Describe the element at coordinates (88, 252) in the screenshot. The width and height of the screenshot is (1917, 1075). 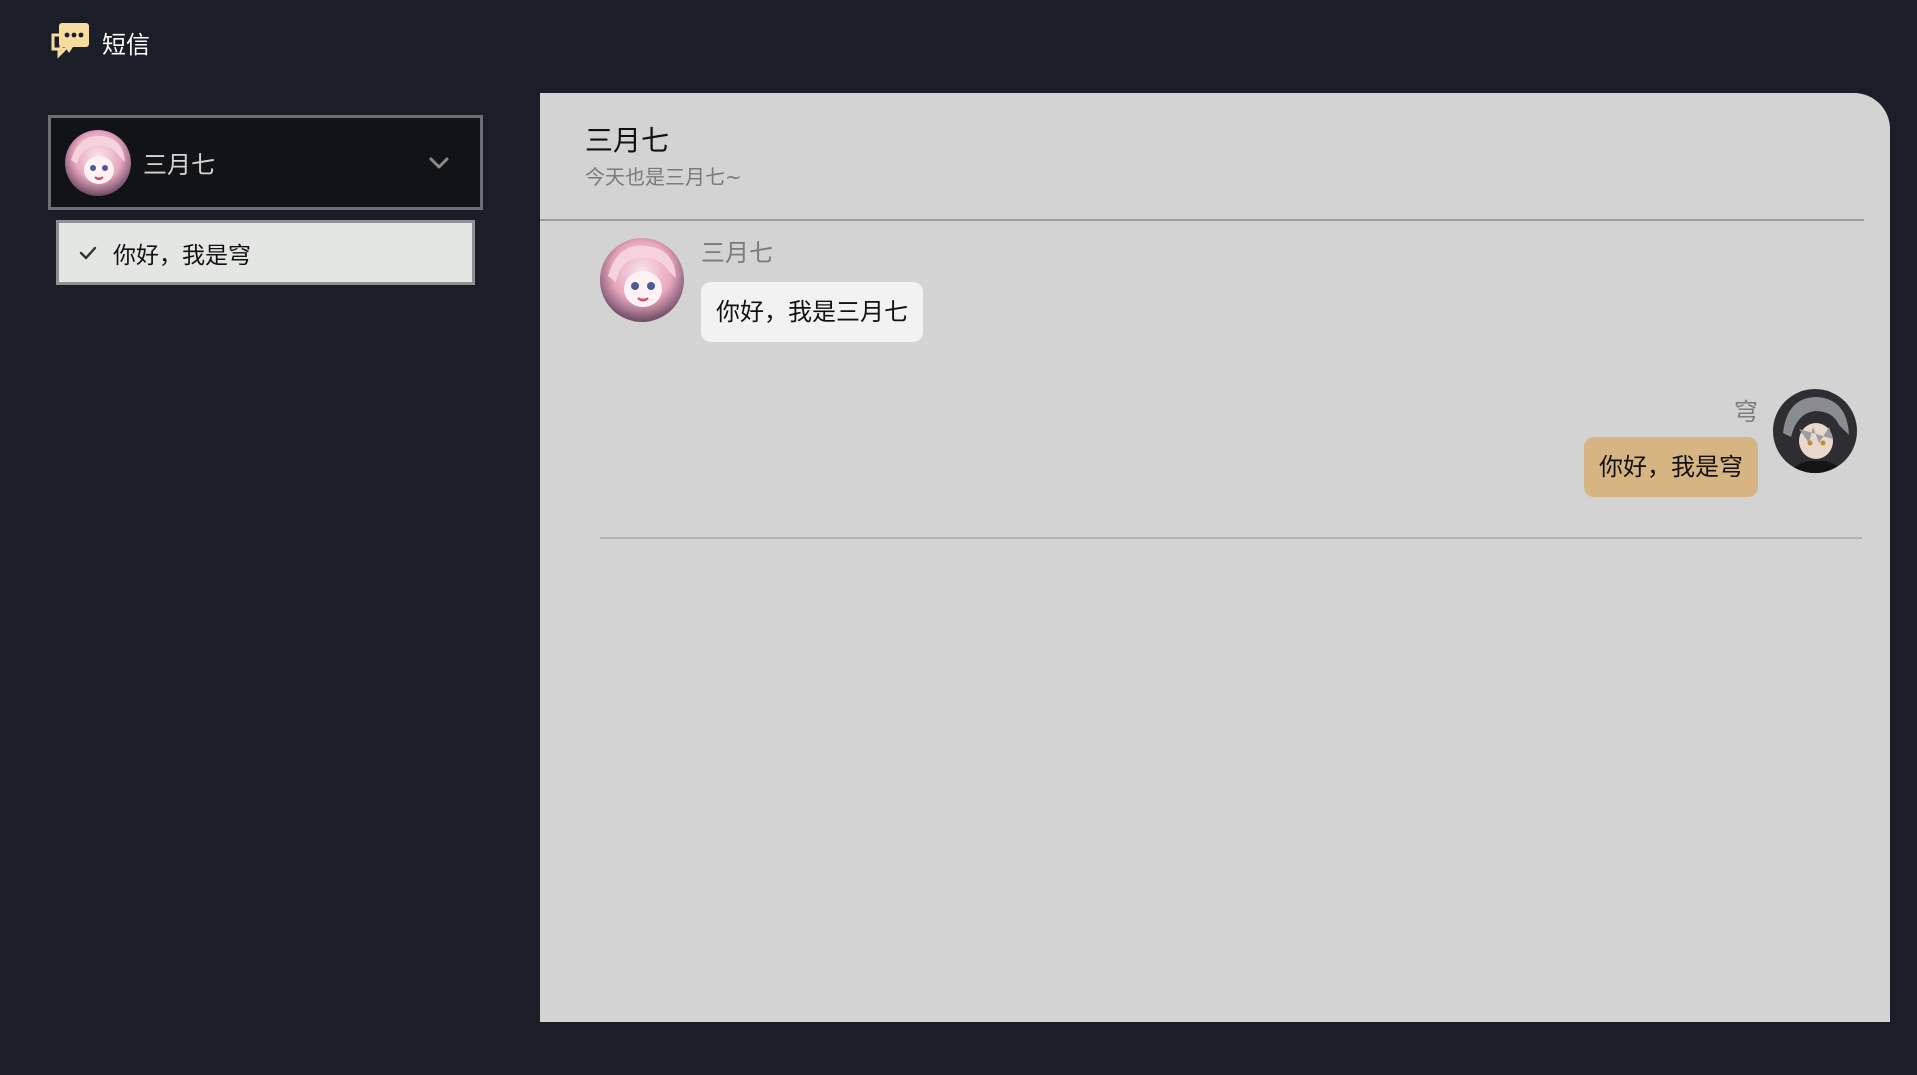
I see `check-icon` at that location.